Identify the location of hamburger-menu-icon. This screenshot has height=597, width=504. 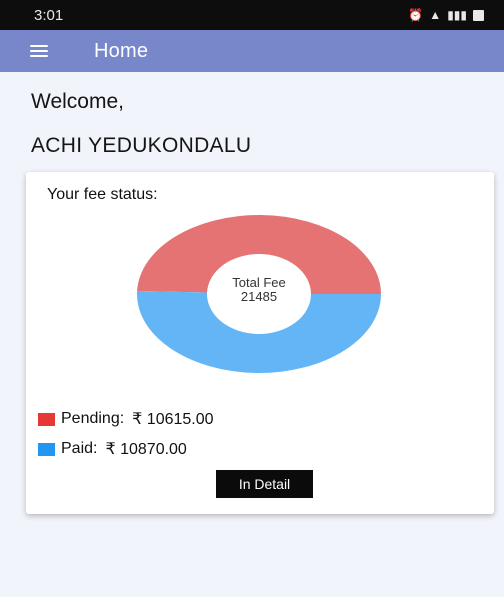
(39, 51).